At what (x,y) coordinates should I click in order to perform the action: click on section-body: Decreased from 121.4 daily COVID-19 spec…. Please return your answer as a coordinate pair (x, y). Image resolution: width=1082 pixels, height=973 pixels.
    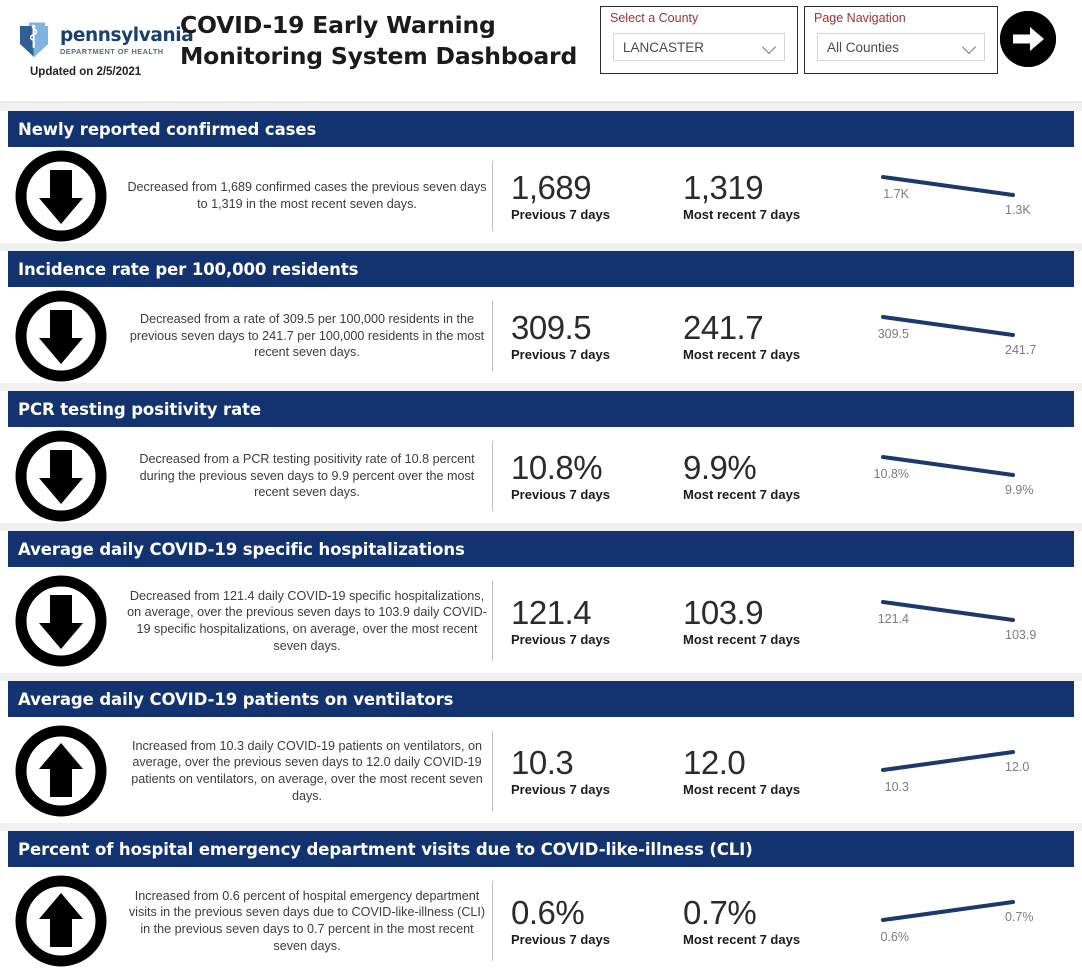
    Looking at the image, I should click on (541, 620).